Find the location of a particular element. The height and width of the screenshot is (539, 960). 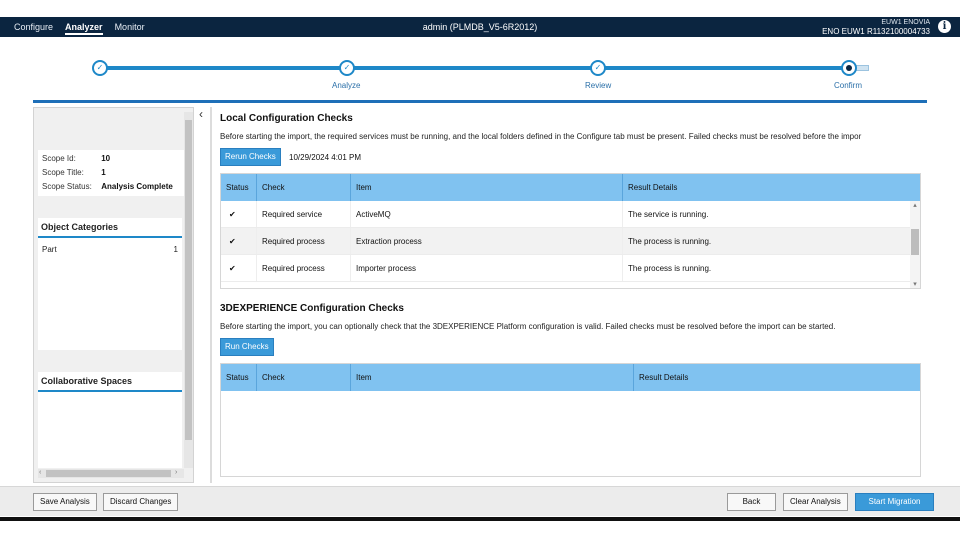

checks-timestamp: 10/29/2024 4:01 PM is located at coordinates (325, 157).